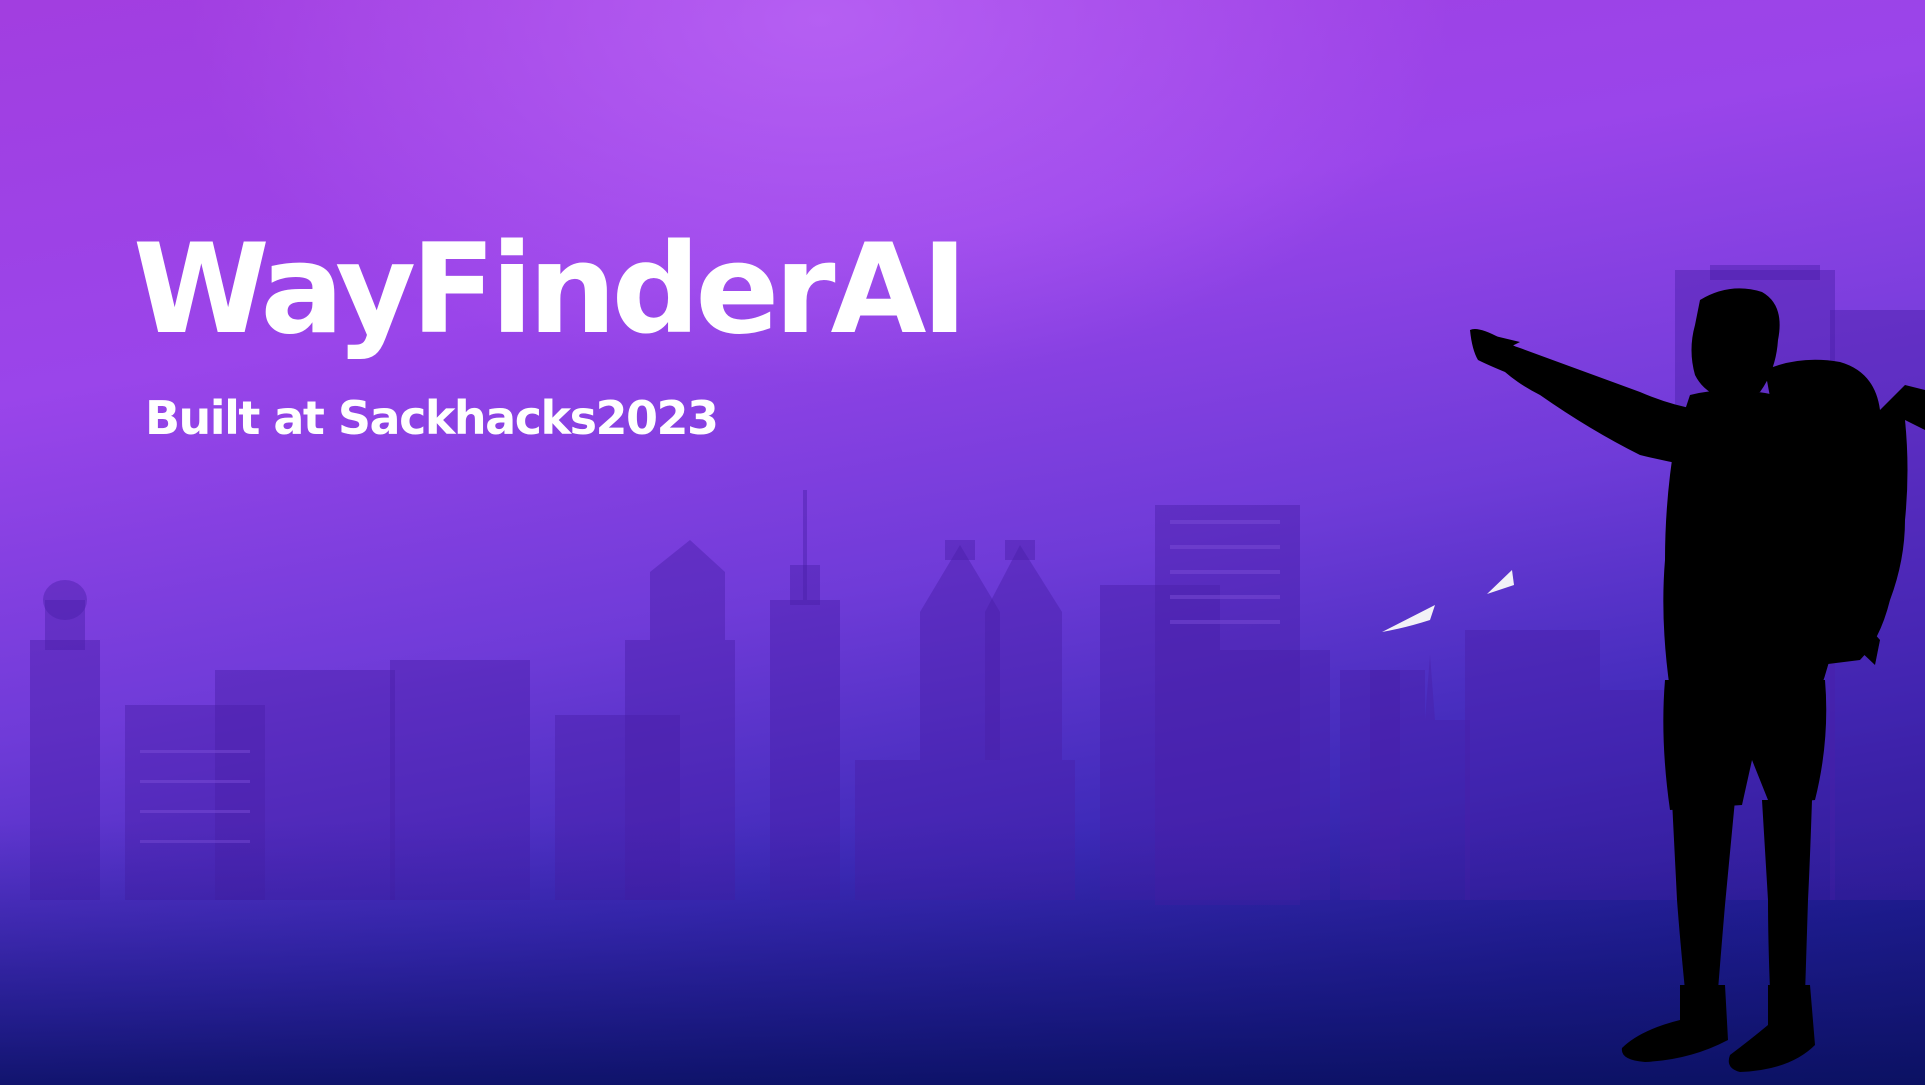 The image size is (1925, 1085). Describe the element at coordinates (1448, 601) in the screenshot. I see `paper-planes-icon` at that location.